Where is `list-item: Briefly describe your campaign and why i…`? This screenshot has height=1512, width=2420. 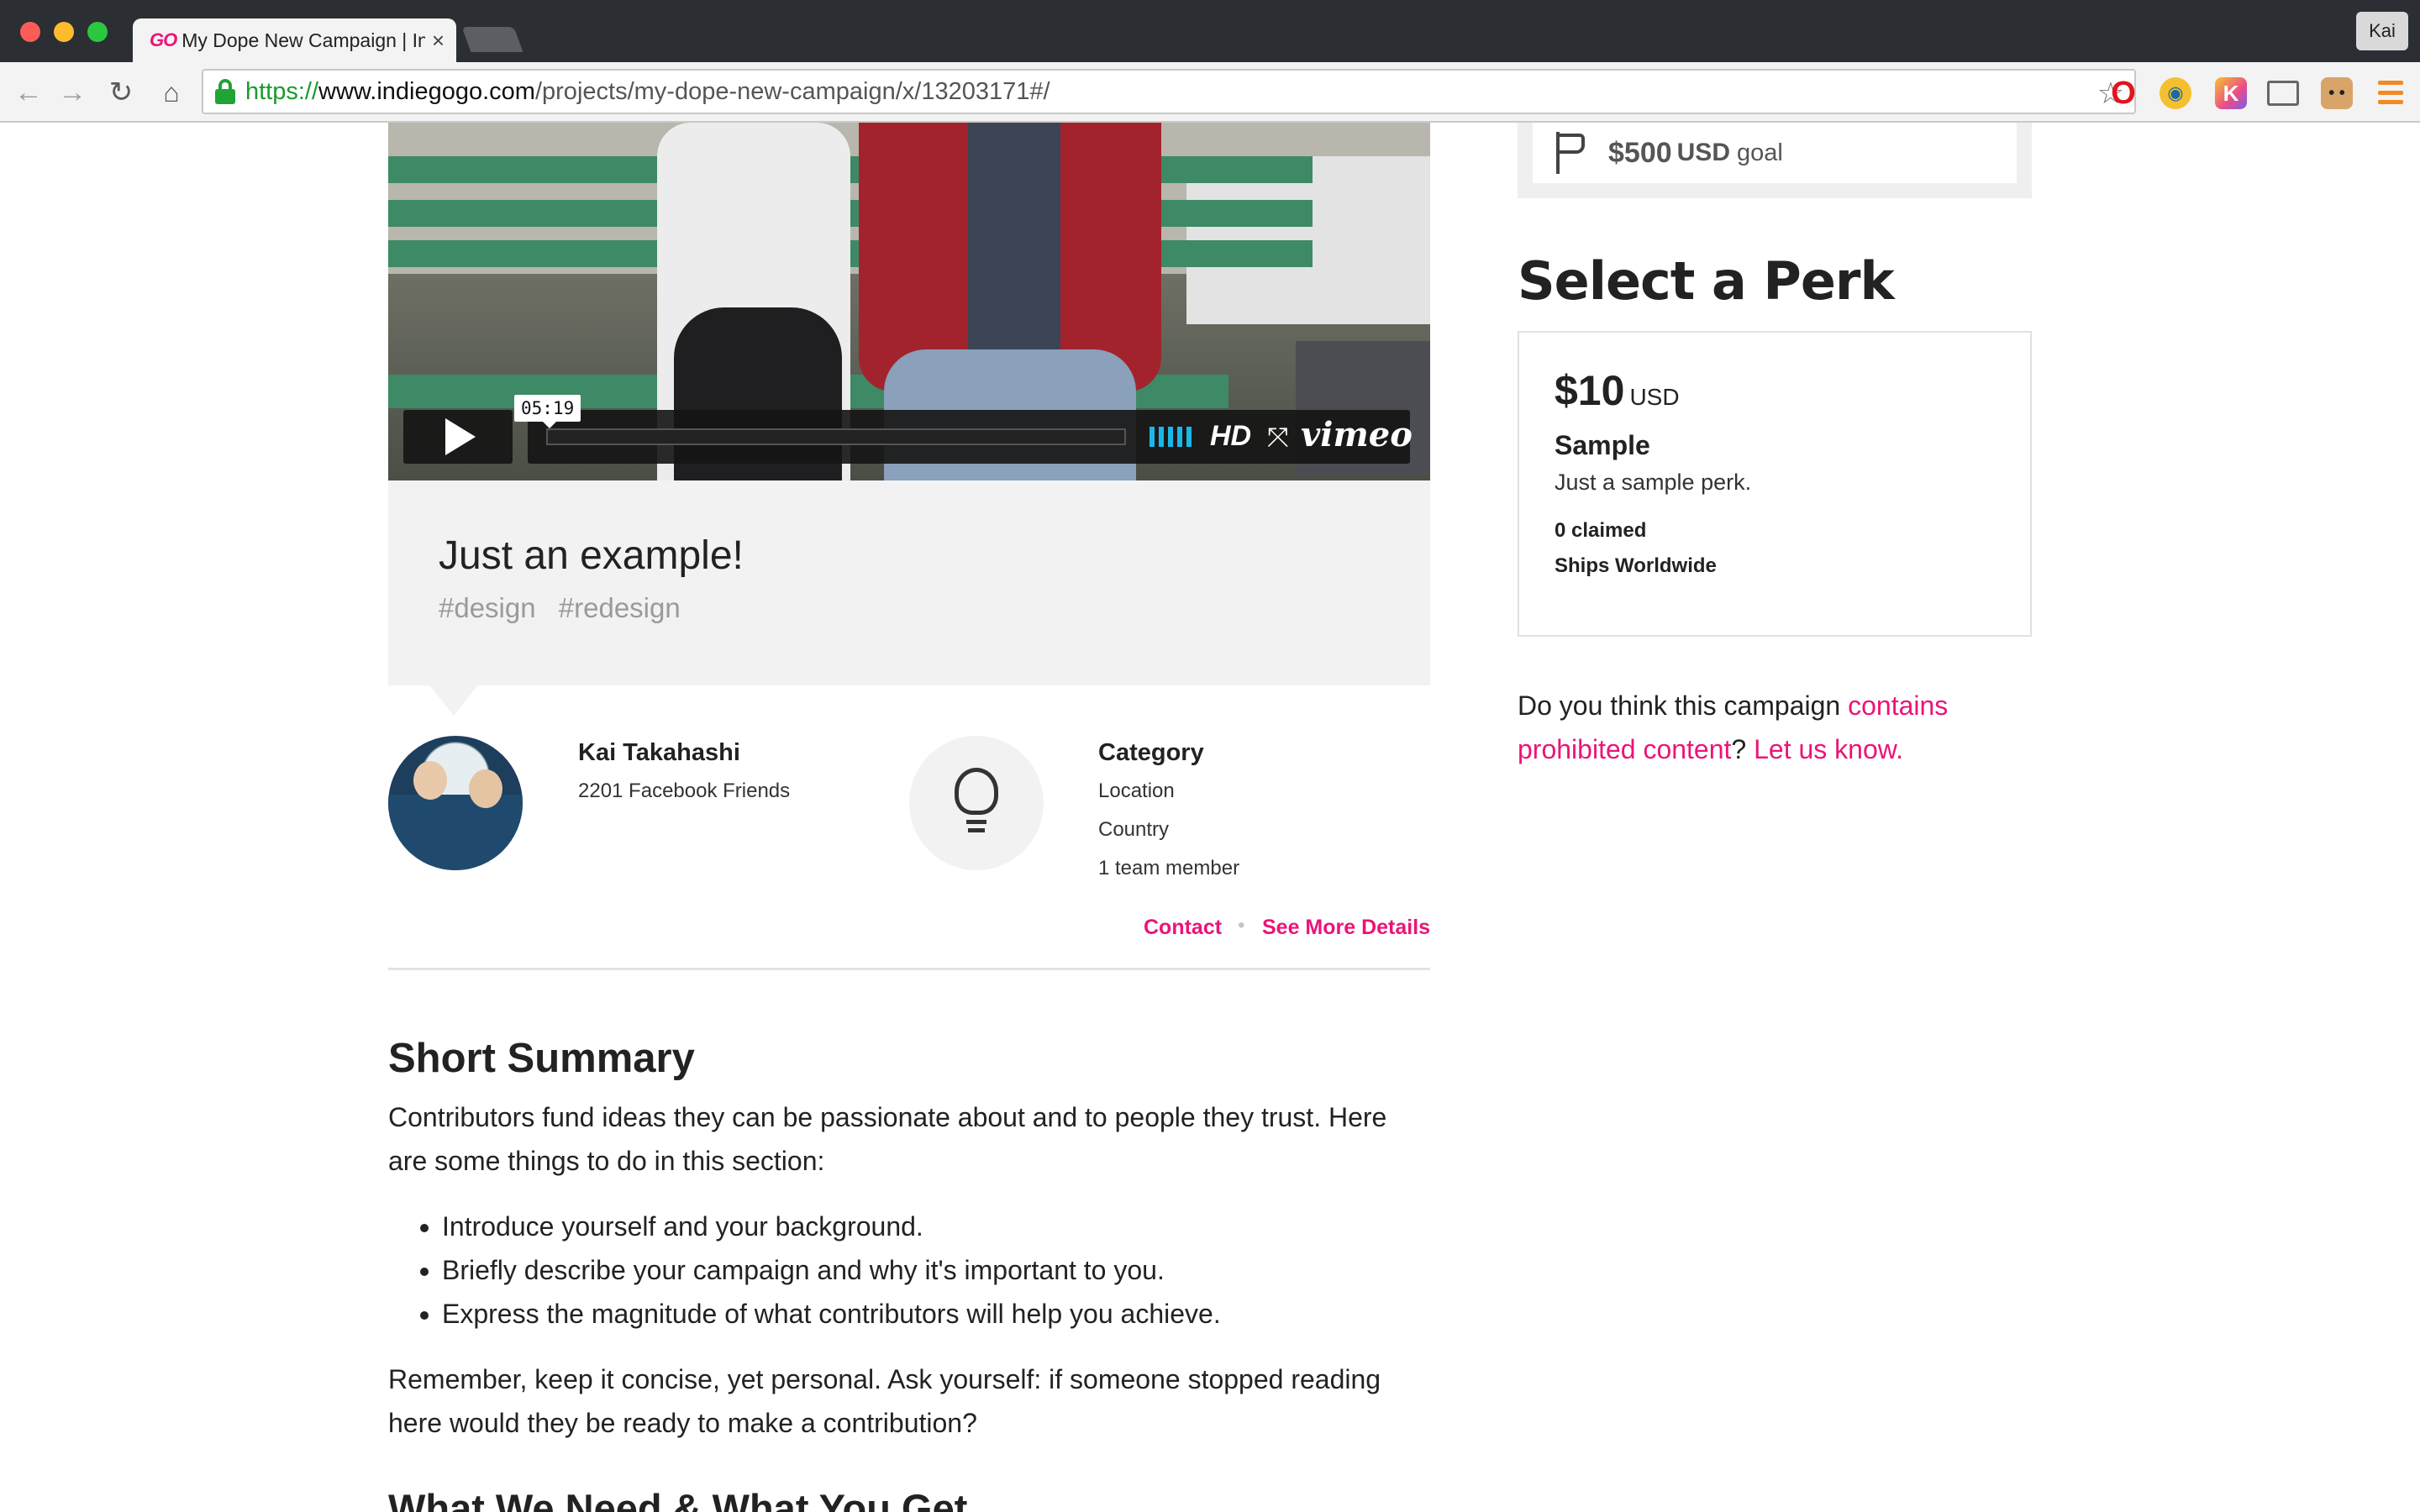 list-item: Briefly describe your campaign and why i… is located at coordinates (936, 1270).